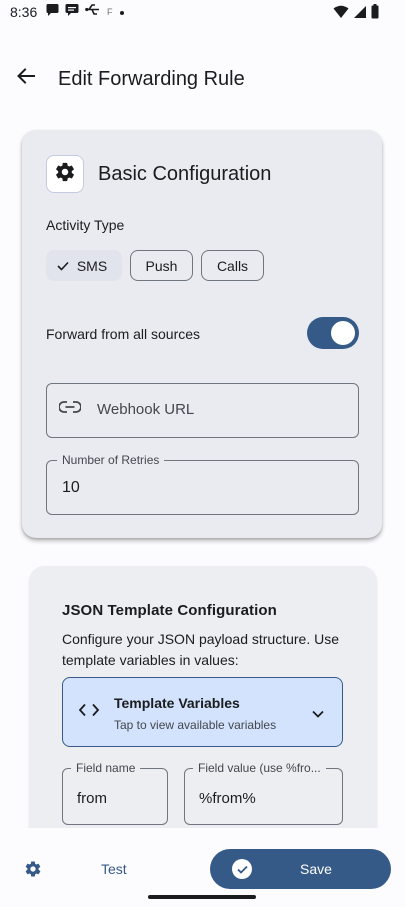  Describe the element at coordinates (146, 409) in the screenshot. I see `webhook-url-placeholder: Webhook URL` at that location.